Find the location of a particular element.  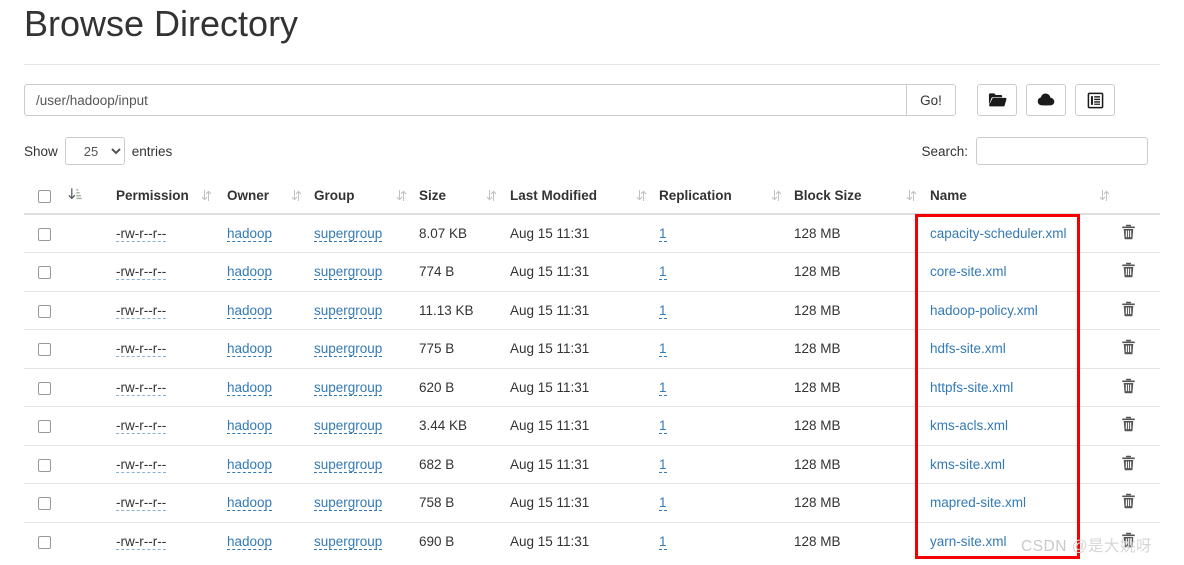

file-name-link: hadoop-policy.xml is located at coordinates (984, 310).